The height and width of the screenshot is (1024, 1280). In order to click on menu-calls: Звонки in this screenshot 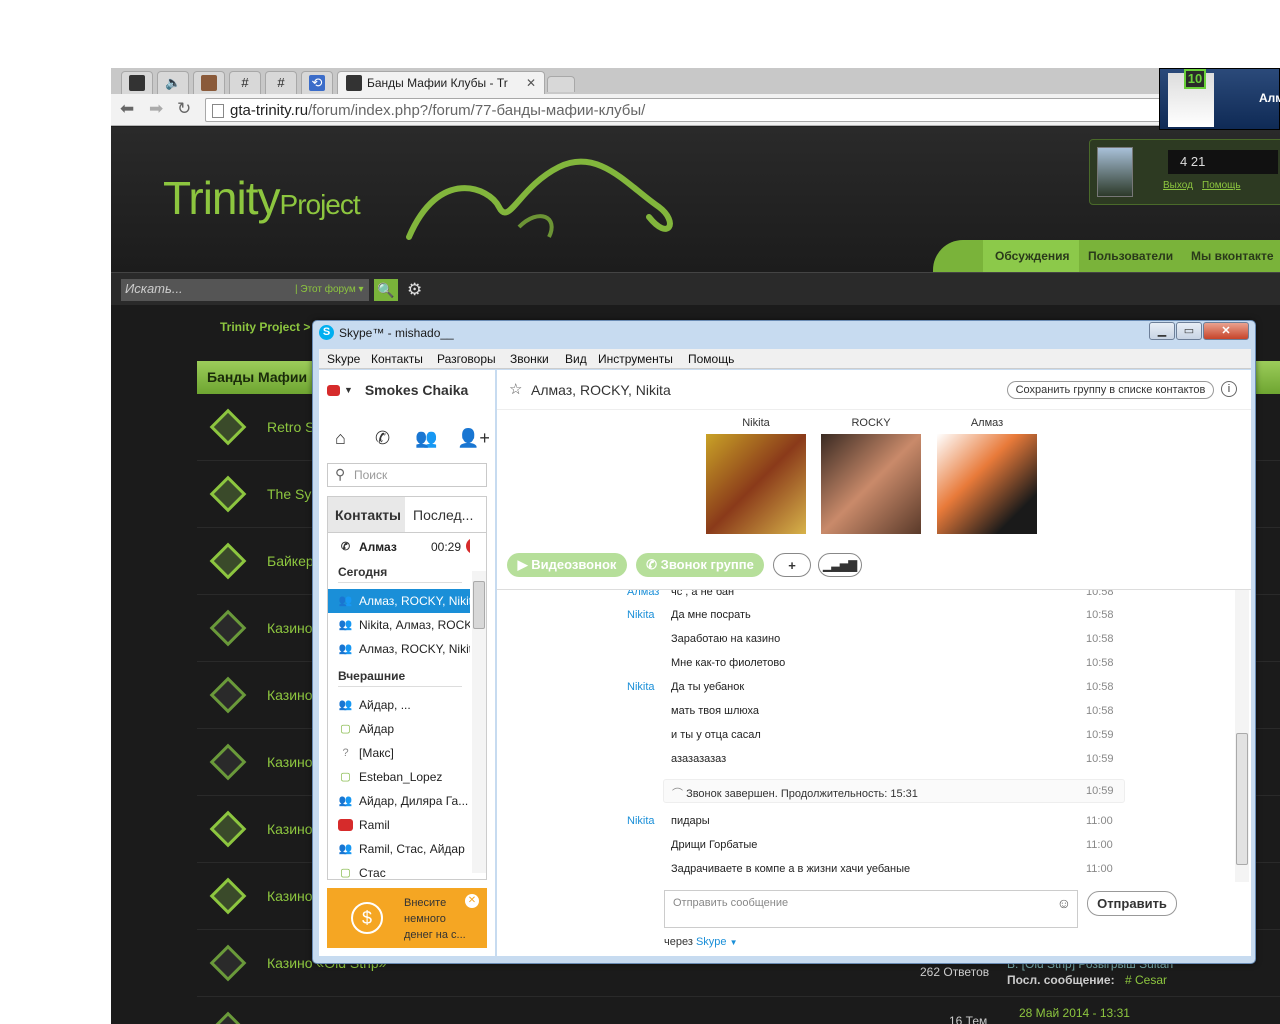, I will do `click(529, 359)`.